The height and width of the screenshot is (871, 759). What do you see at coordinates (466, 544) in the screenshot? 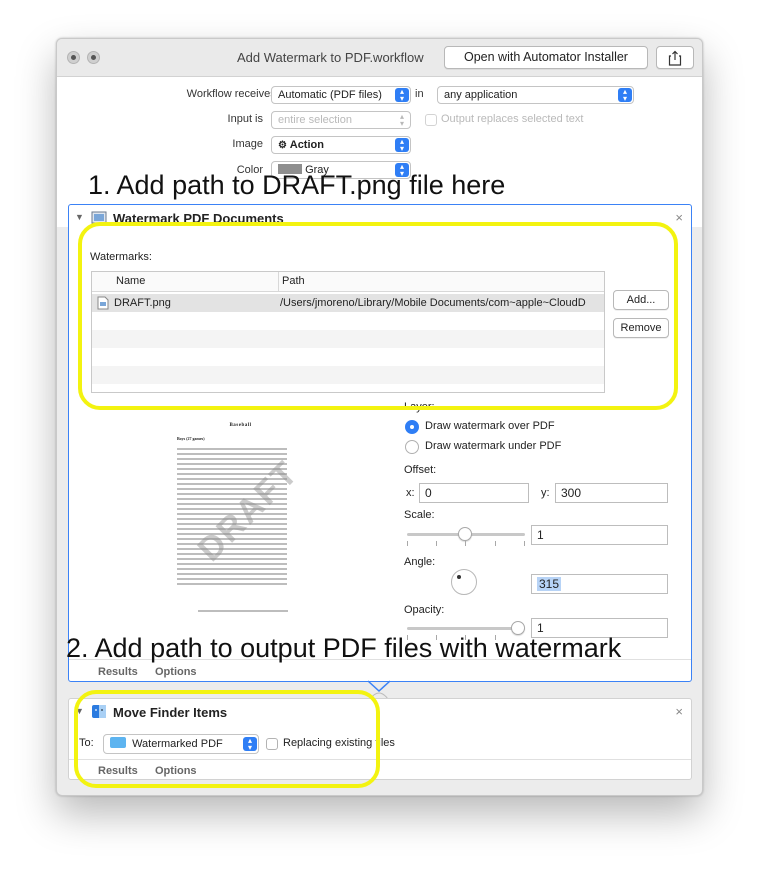
I see `scale-ticks` at bounding box center [466, 544].